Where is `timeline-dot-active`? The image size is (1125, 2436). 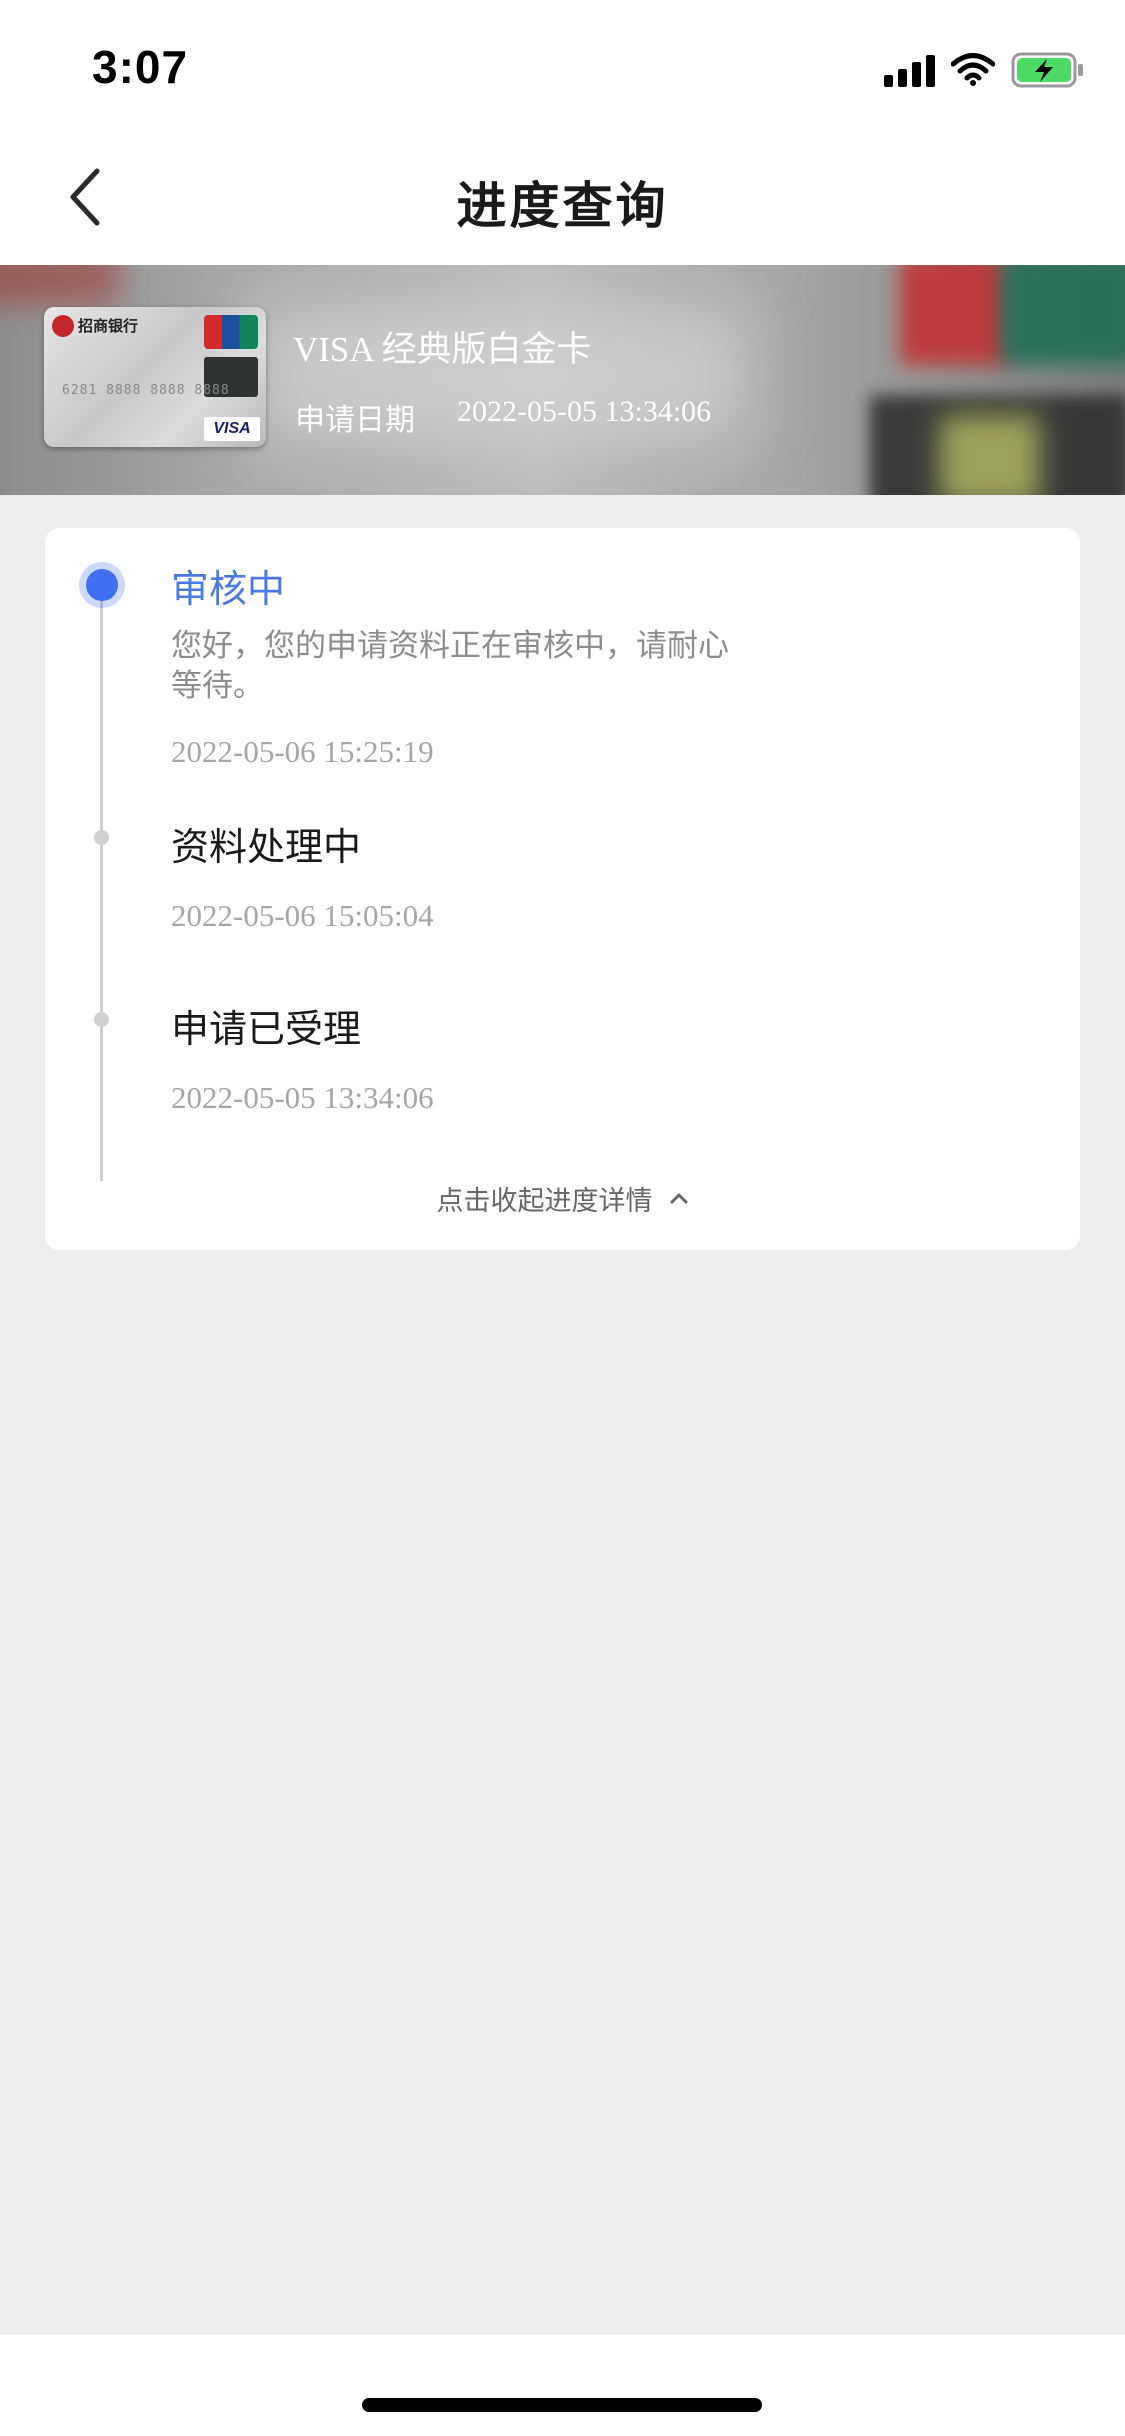 timeline-dot-active is located at coordinates (102, 585).